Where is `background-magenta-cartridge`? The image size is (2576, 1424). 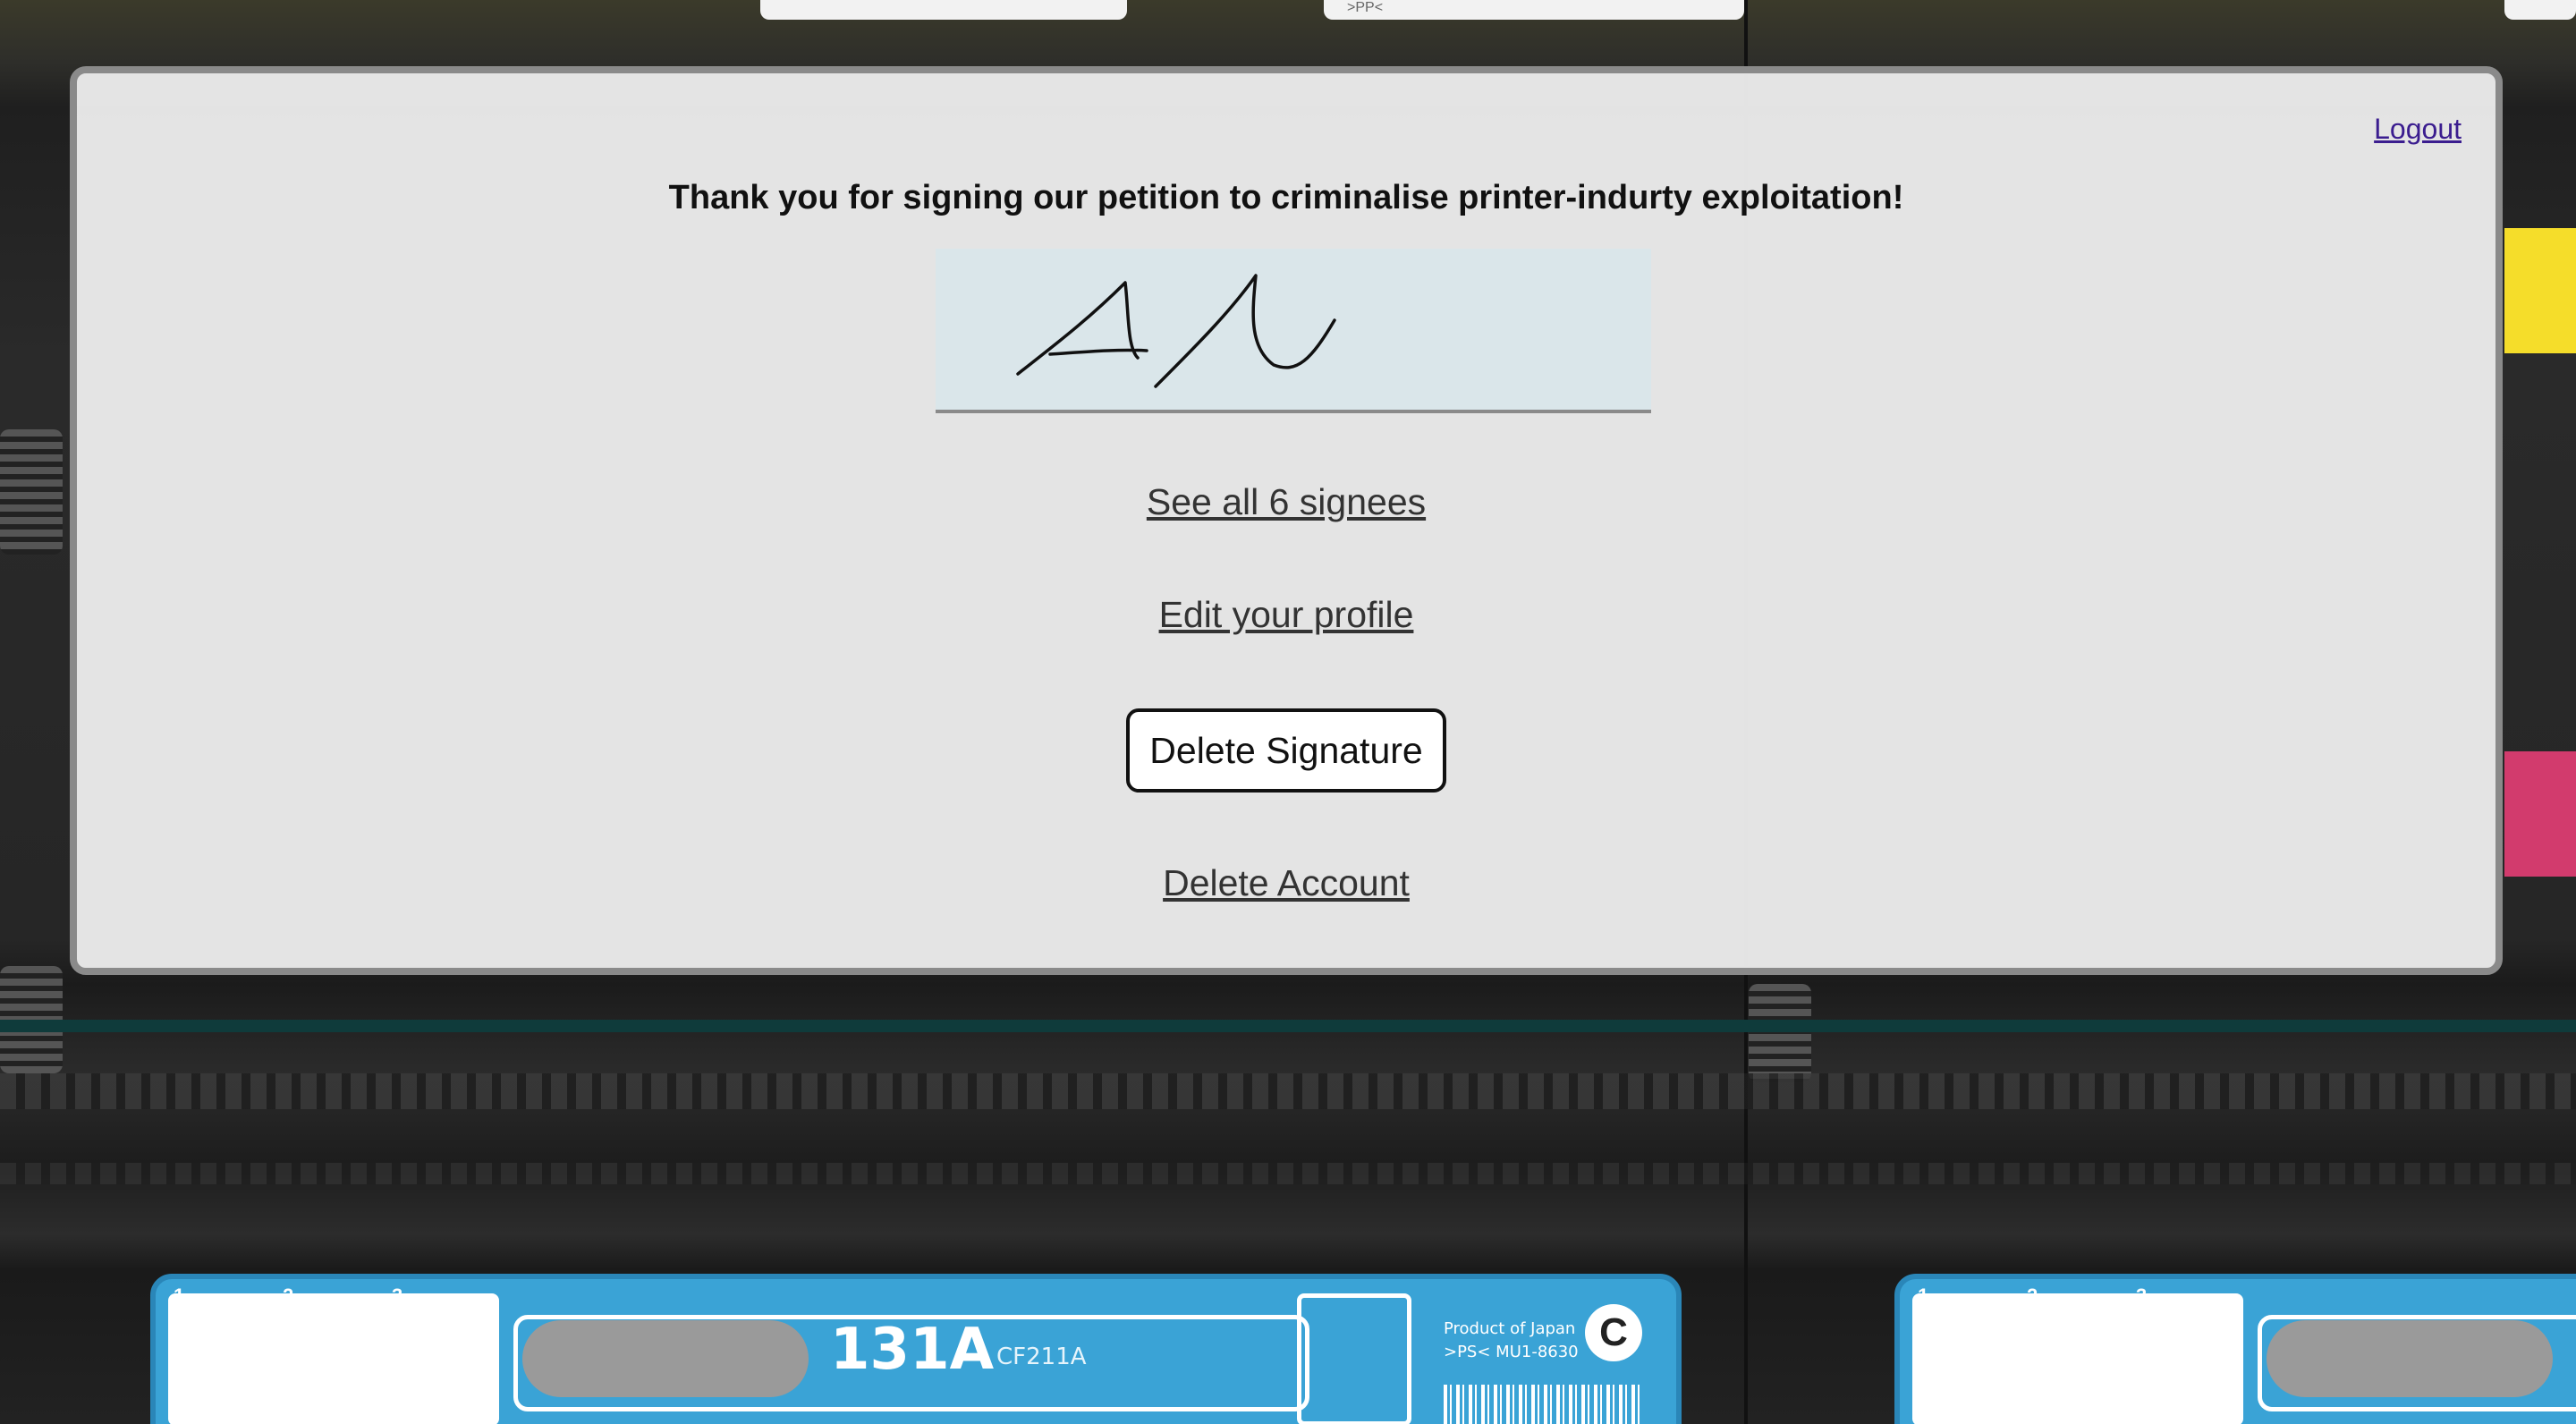 background-magenta-cartridge is located at coordinates (2540, 814).